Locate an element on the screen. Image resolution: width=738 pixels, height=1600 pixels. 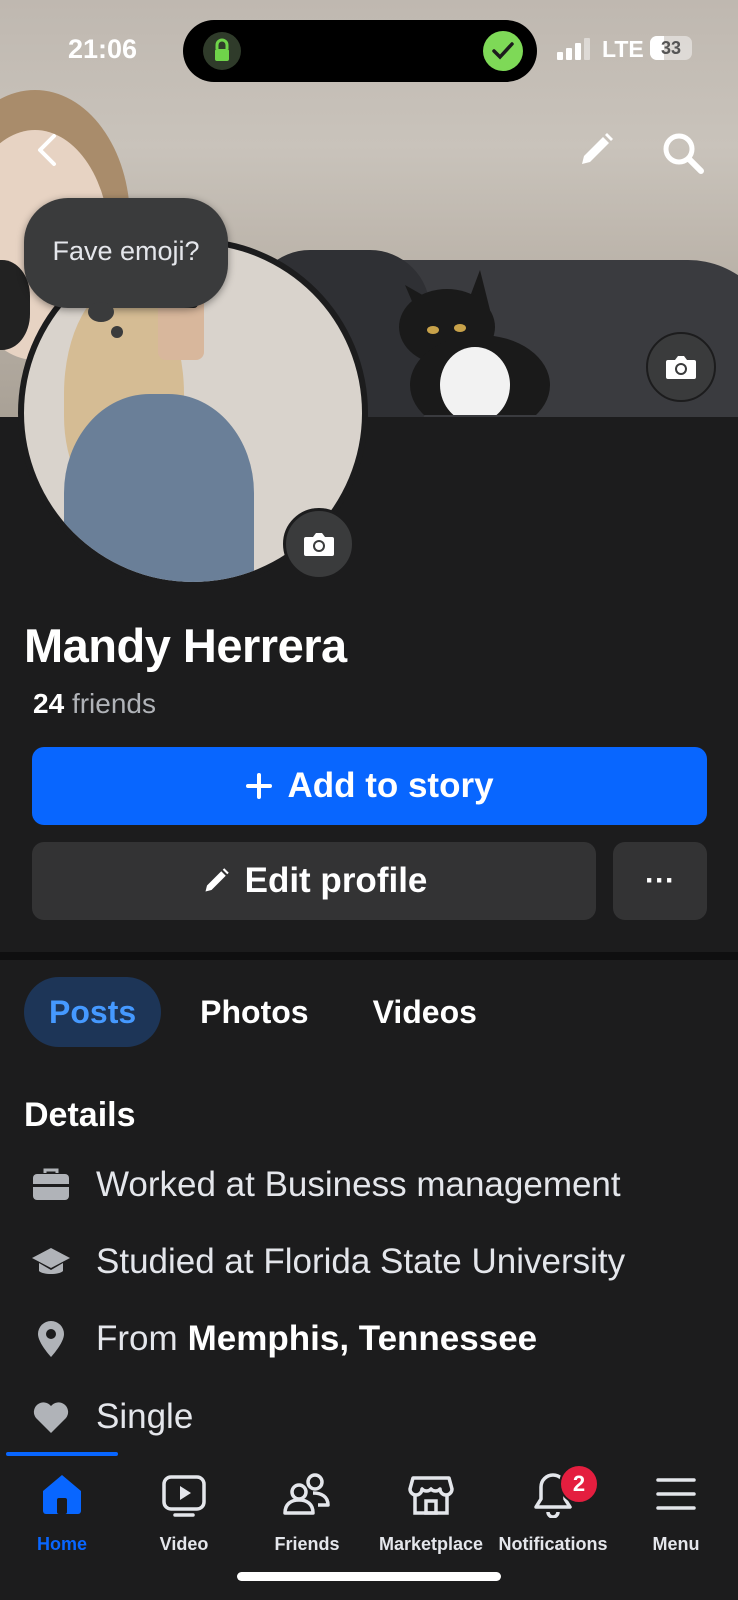
note-bubble-tail is located at coordinates (101, 312).